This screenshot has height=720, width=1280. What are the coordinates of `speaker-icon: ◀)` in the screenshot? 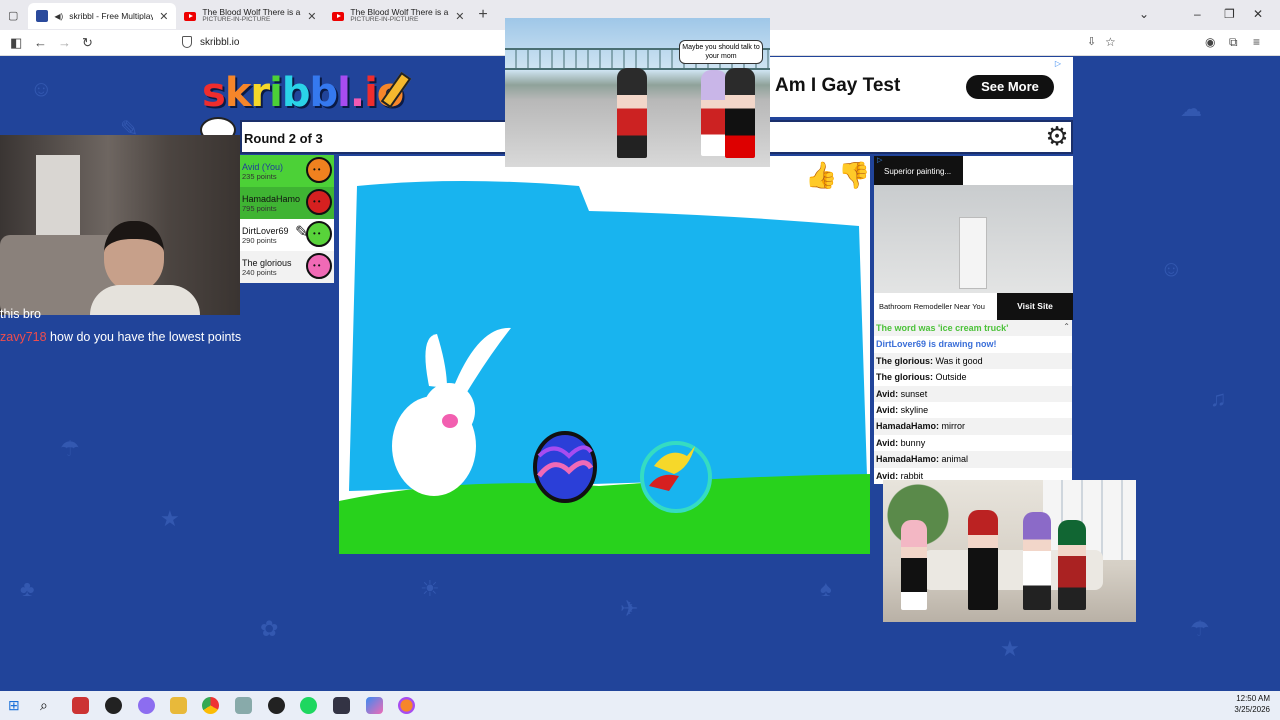 It's located at (59, 16).